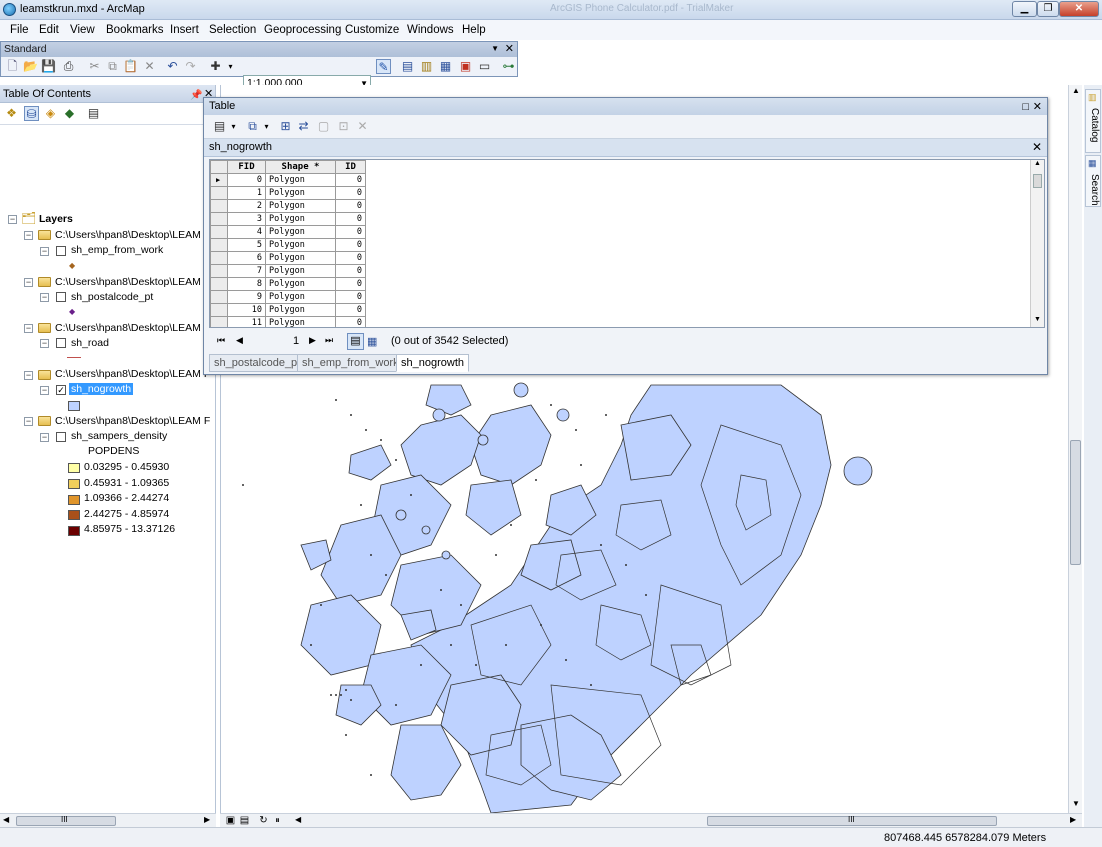 Image resolution: width=1102 pixels, height=847 pixels. What do you see at coordinates (31, 113) in the screenshot?
I see `list-by-source-icon: ⛁` at bounding box center [31, 113].